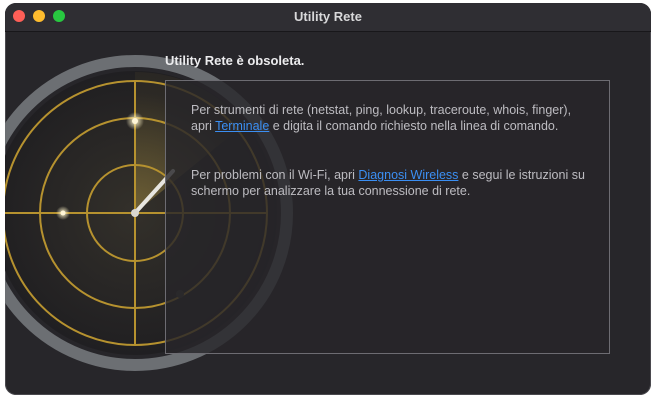  I want to click on wireless-text-before: Per problemi con il Wi-Fi, apri, so click(275, 175).